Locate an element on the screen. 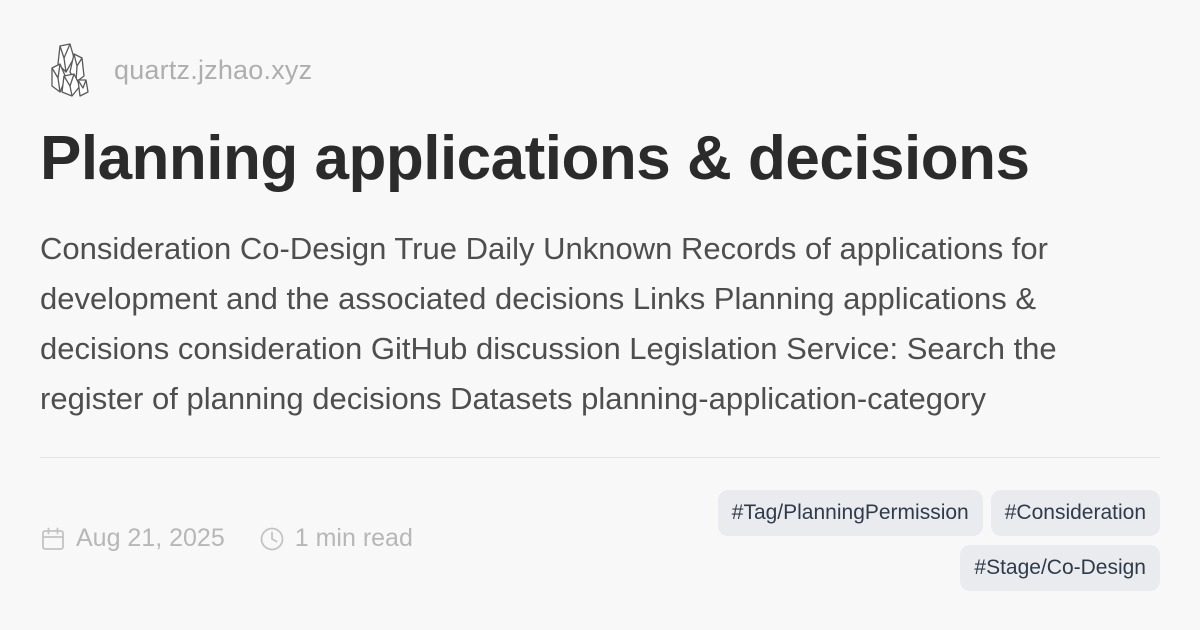  tag-stage-co-design: #Stage/Co-Design is located at coordinates (1060, 568).